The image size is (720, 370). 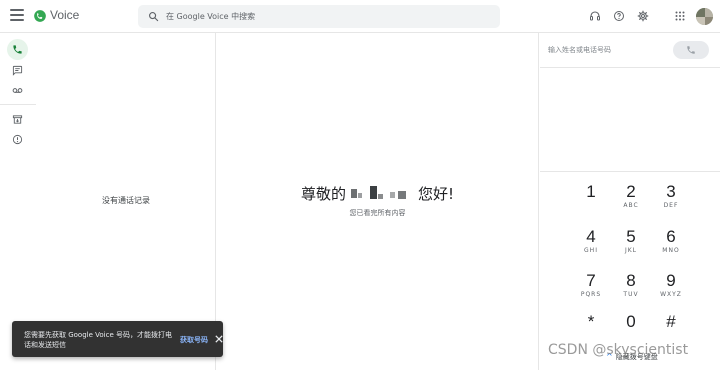 What do you see at coordinates (18, 104) in the screenshot?
I see `nav-divider` at bounding box center [18, 104].